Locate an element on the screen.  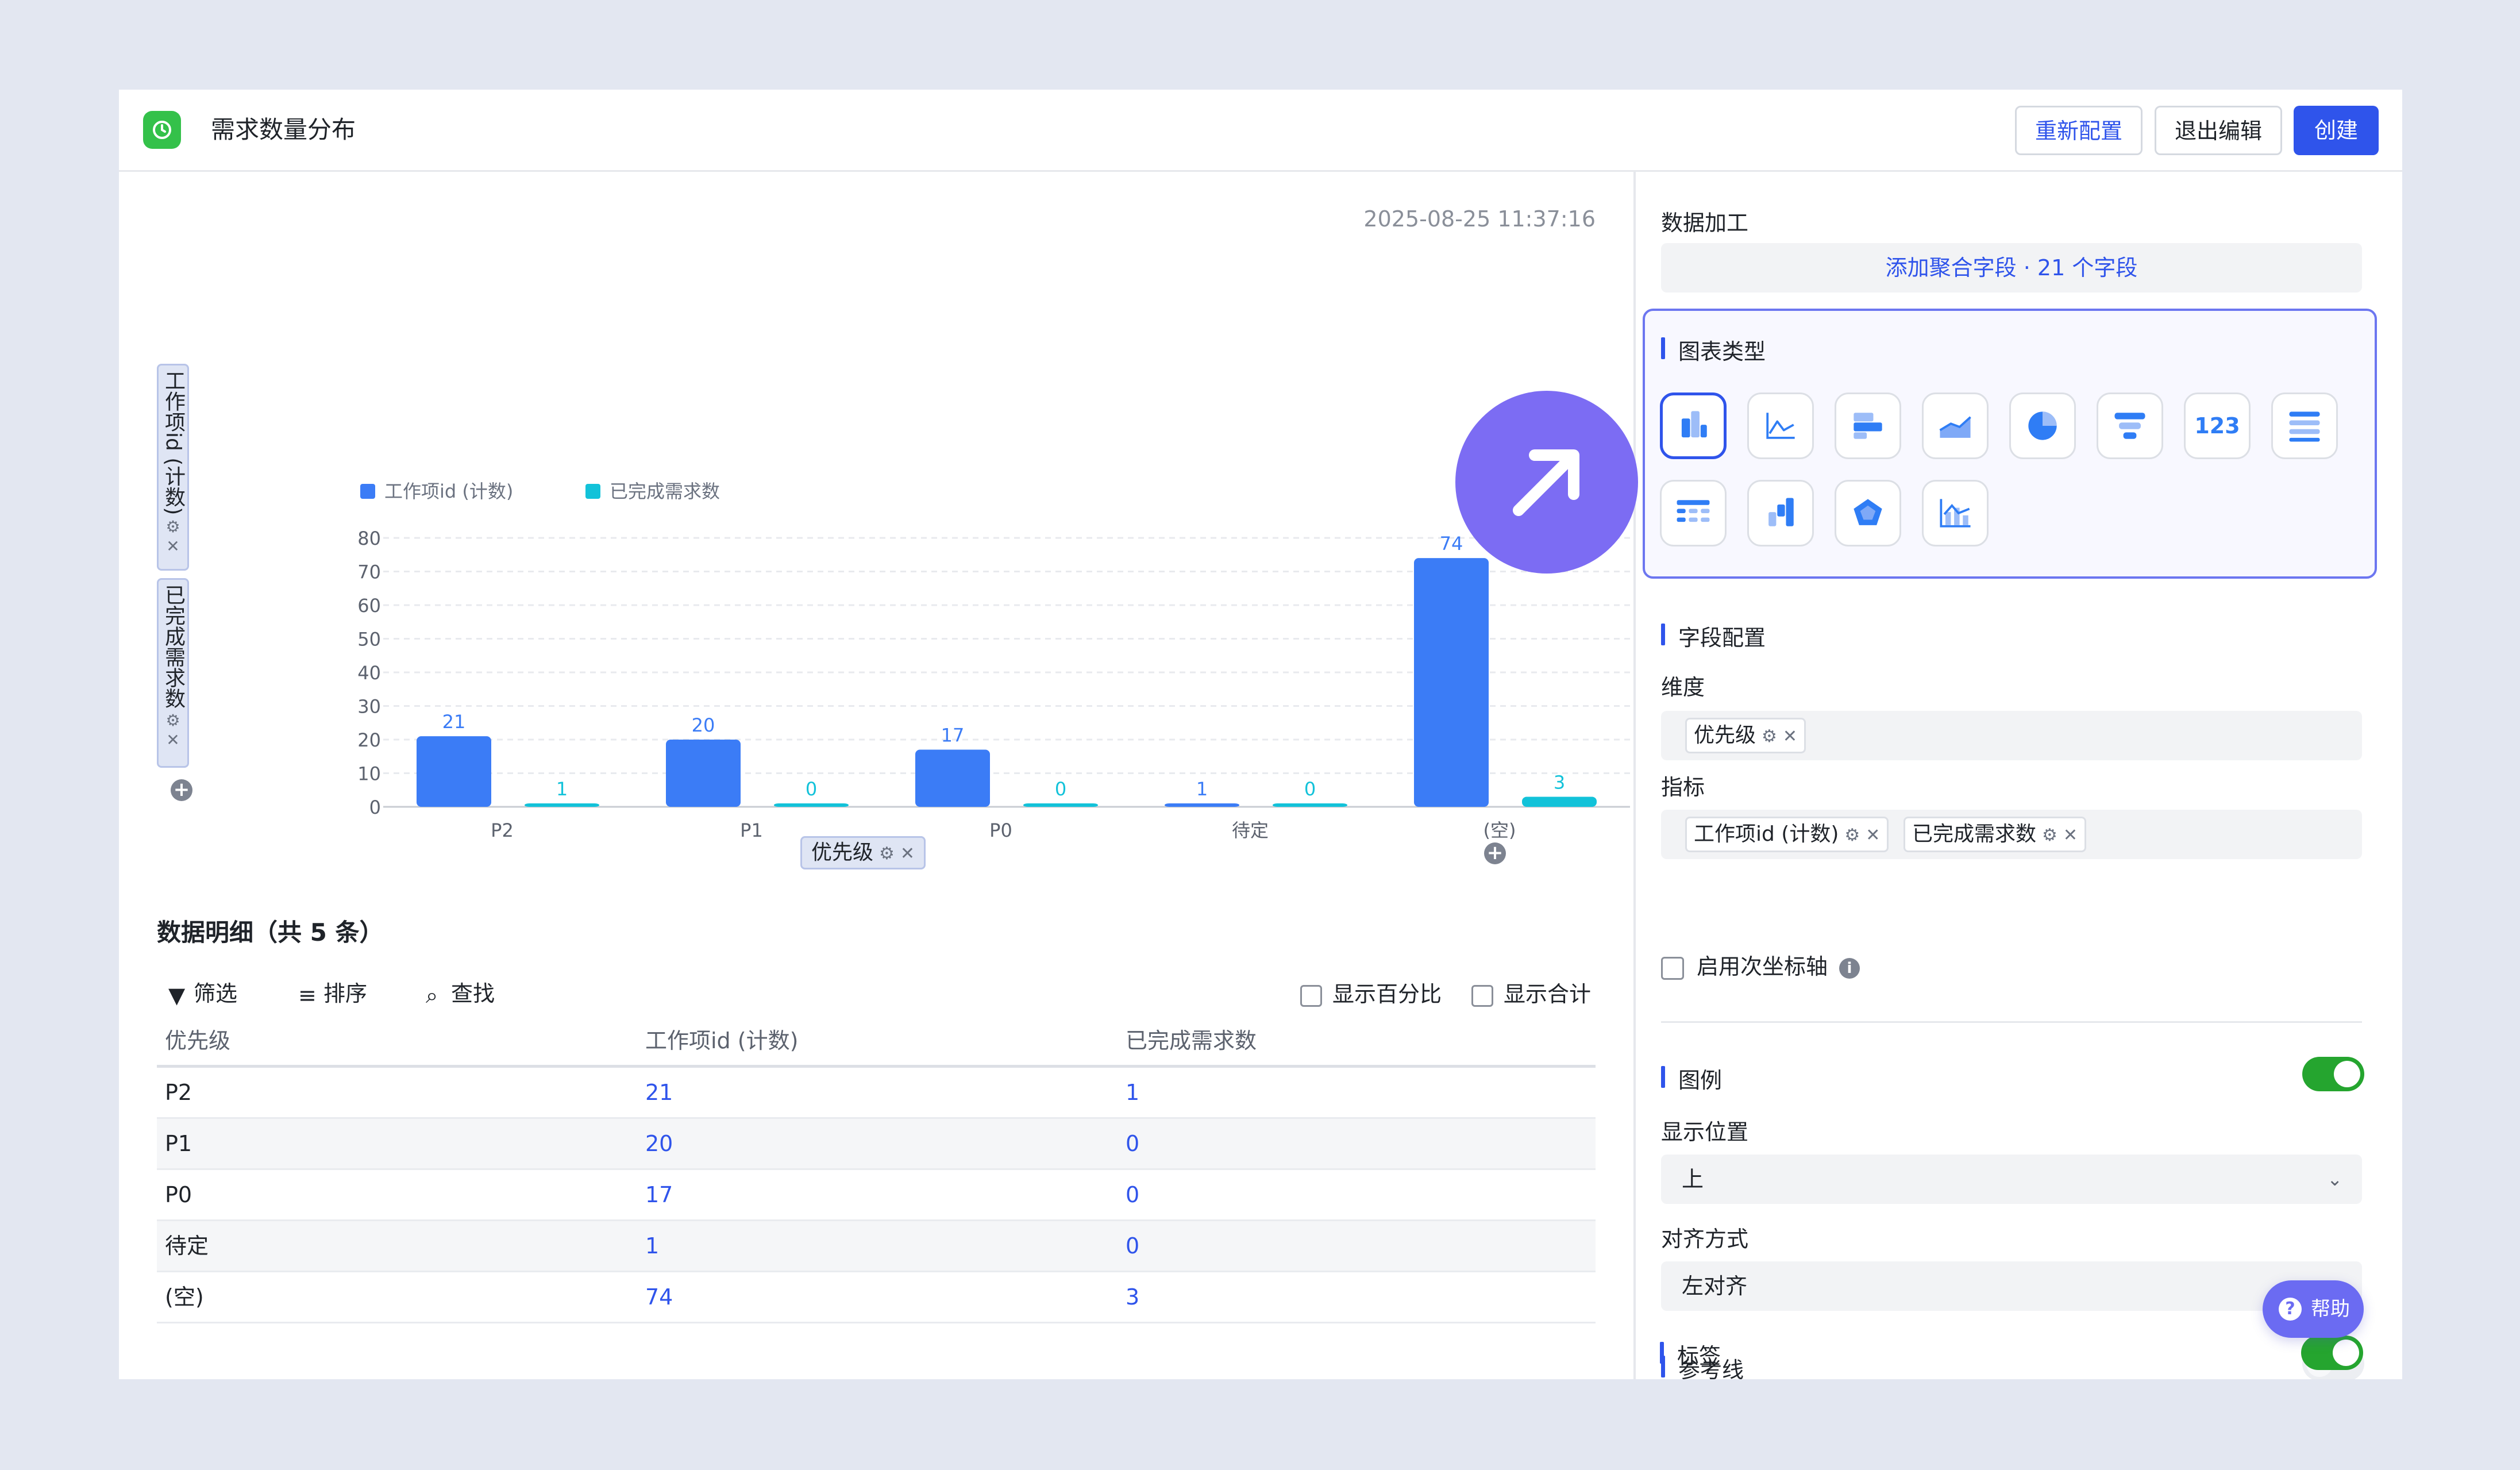
horizontal-bar-icon is located at coordinates (1868, 425).